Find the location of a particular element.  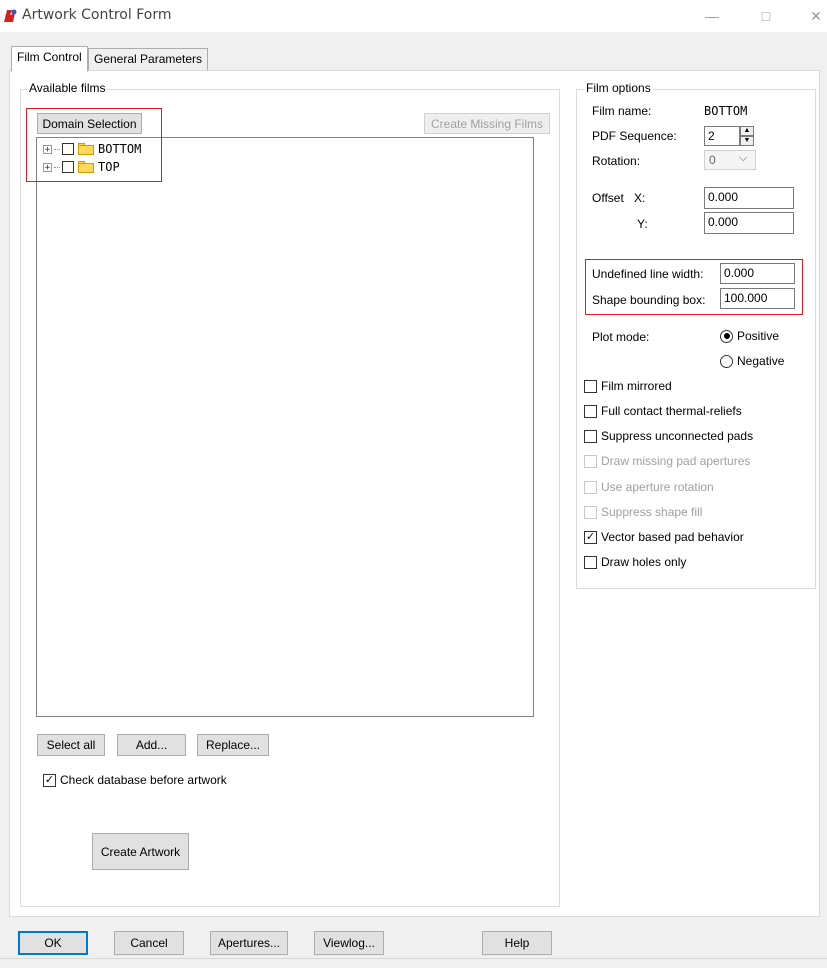

pdf-sequence-input: 2 is located at coordinates (722, 136).